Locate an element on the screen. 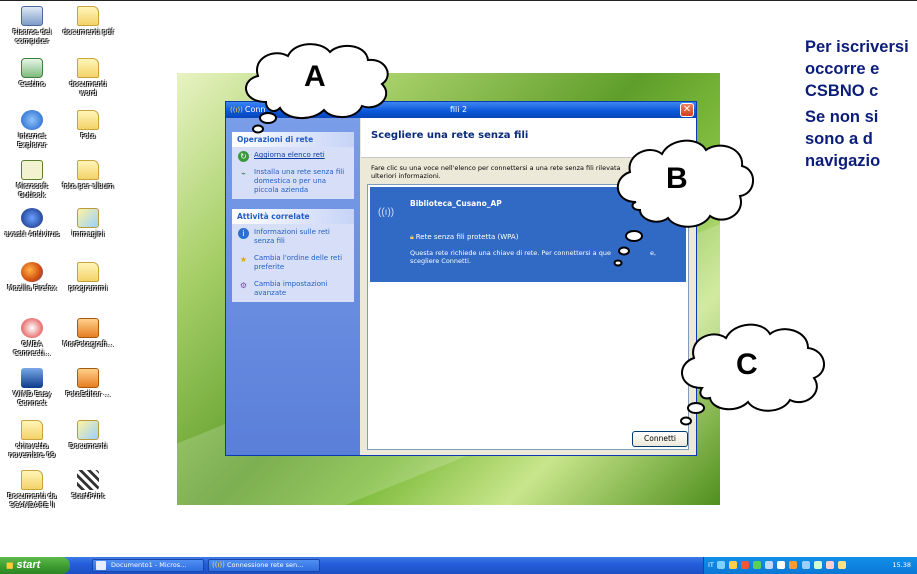  network-security: 🔒︎ Rete senza fili protetta (WPA) is located at coordinates (464, 237).